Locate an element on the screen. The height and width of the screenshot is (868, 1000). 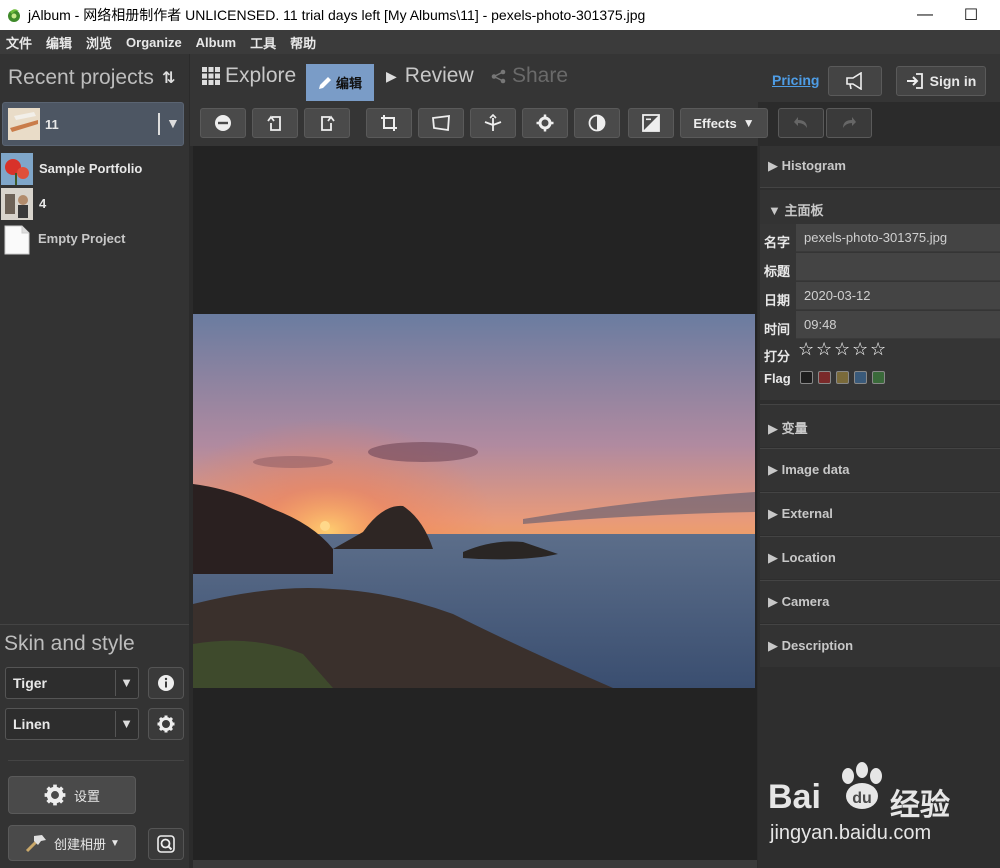
straighten-button is located at coordinates (441, 123).